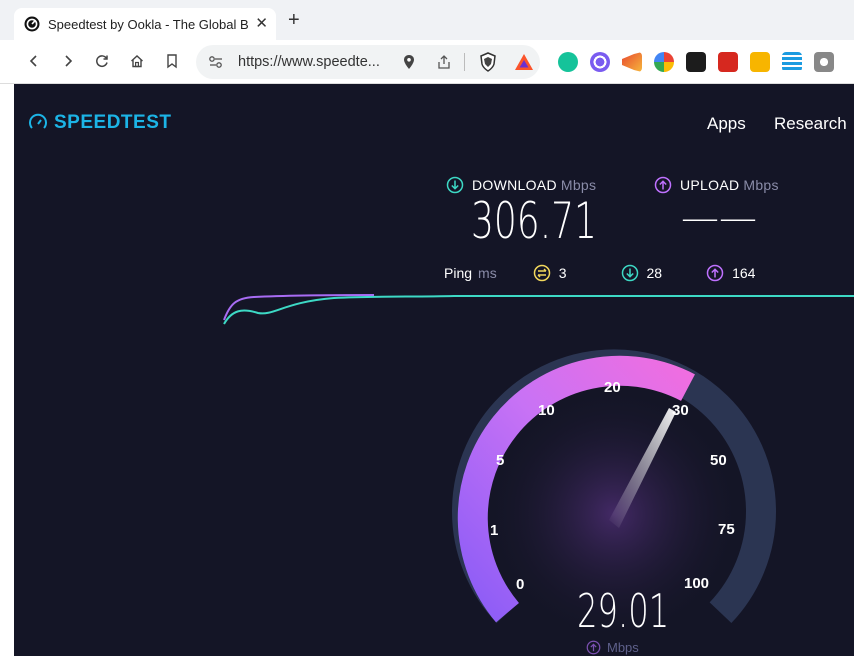 The height and width of the screenshot is (656, 854). I want to click on gauge-tick-20: 20, so click(612, 387).